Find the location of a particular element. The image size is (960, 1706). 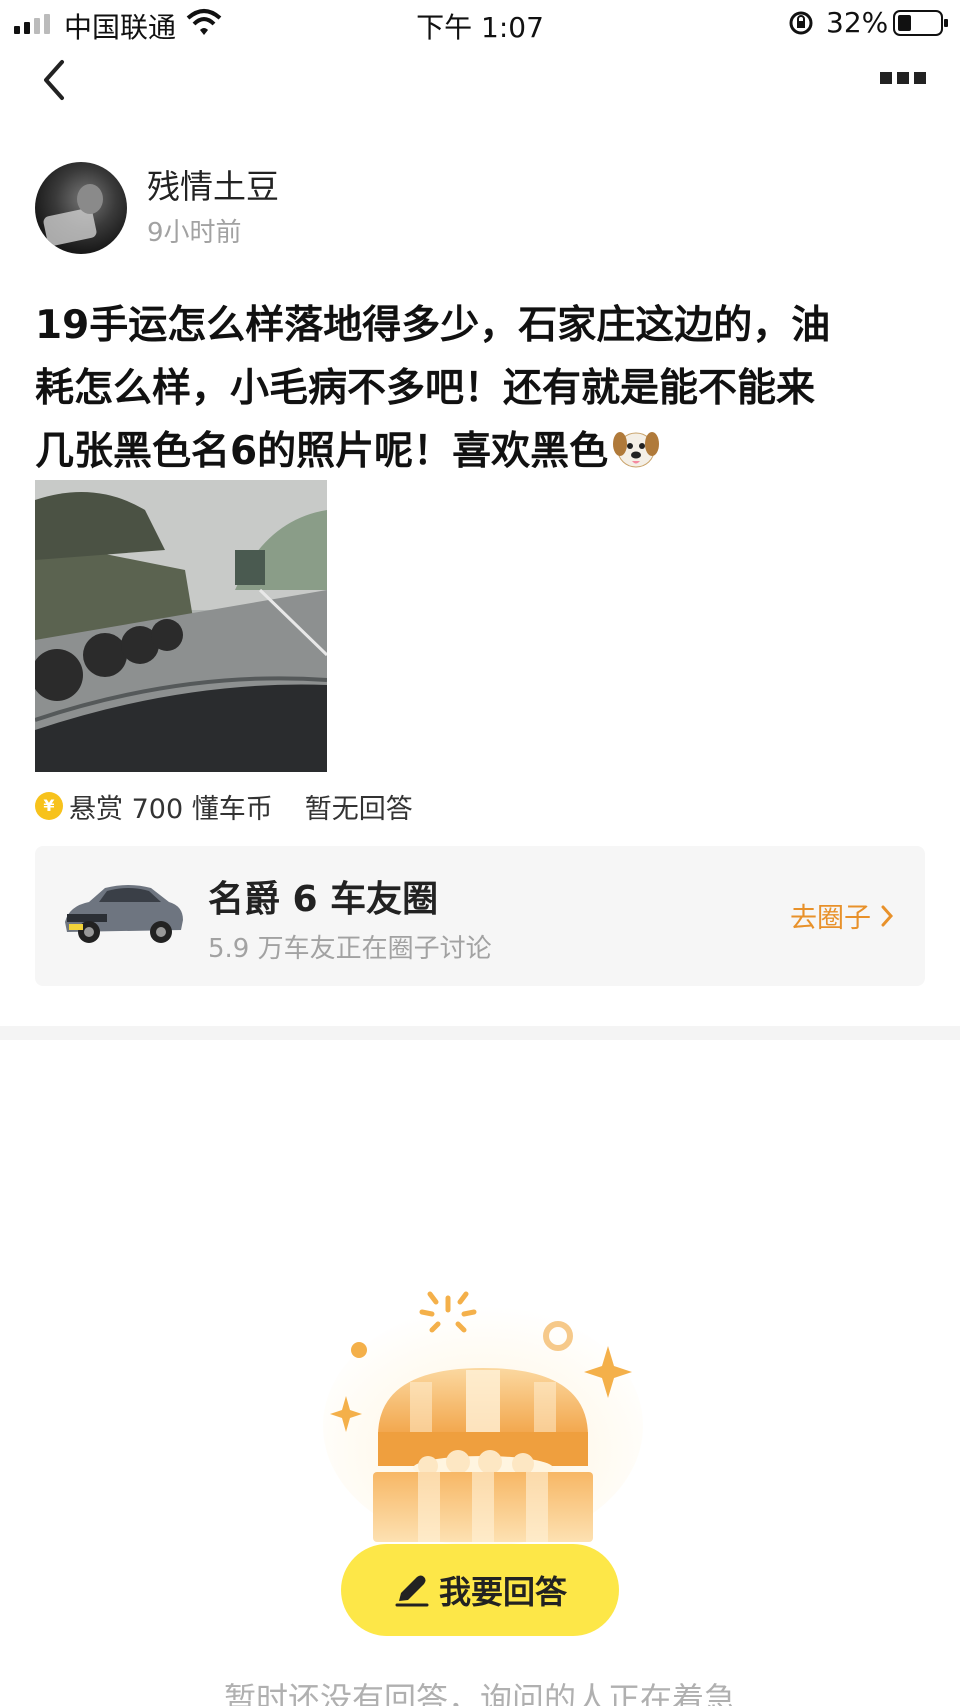

circle-subtitle: 5.9 万车友正在圈子讨论 is located at coordinates (350, 949).